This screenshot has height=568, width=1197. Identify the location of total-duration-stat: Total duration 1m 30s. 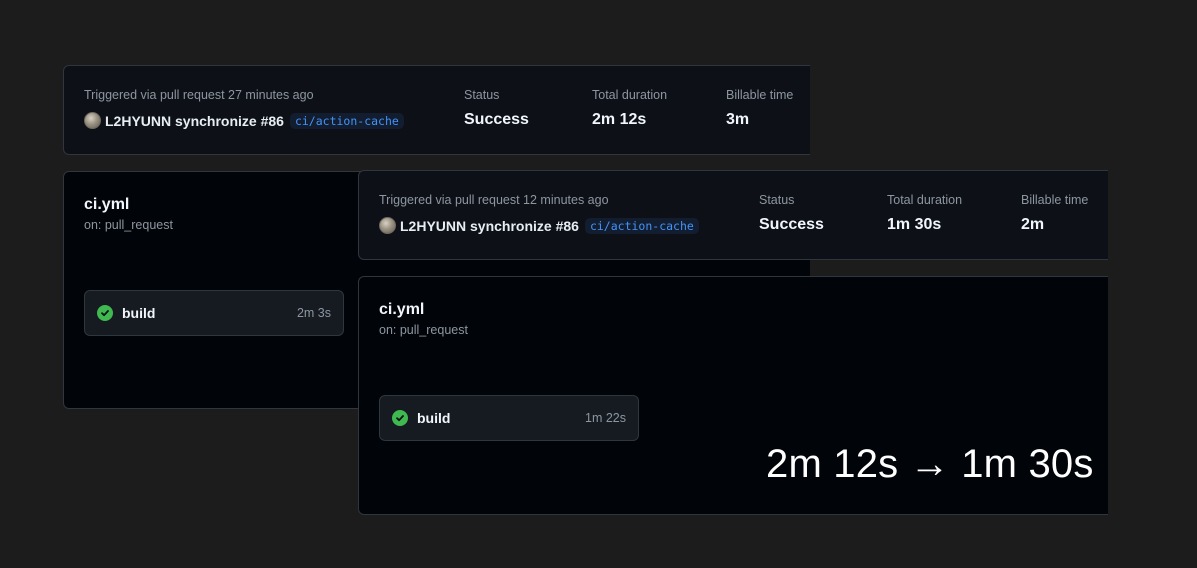
(924, 213).